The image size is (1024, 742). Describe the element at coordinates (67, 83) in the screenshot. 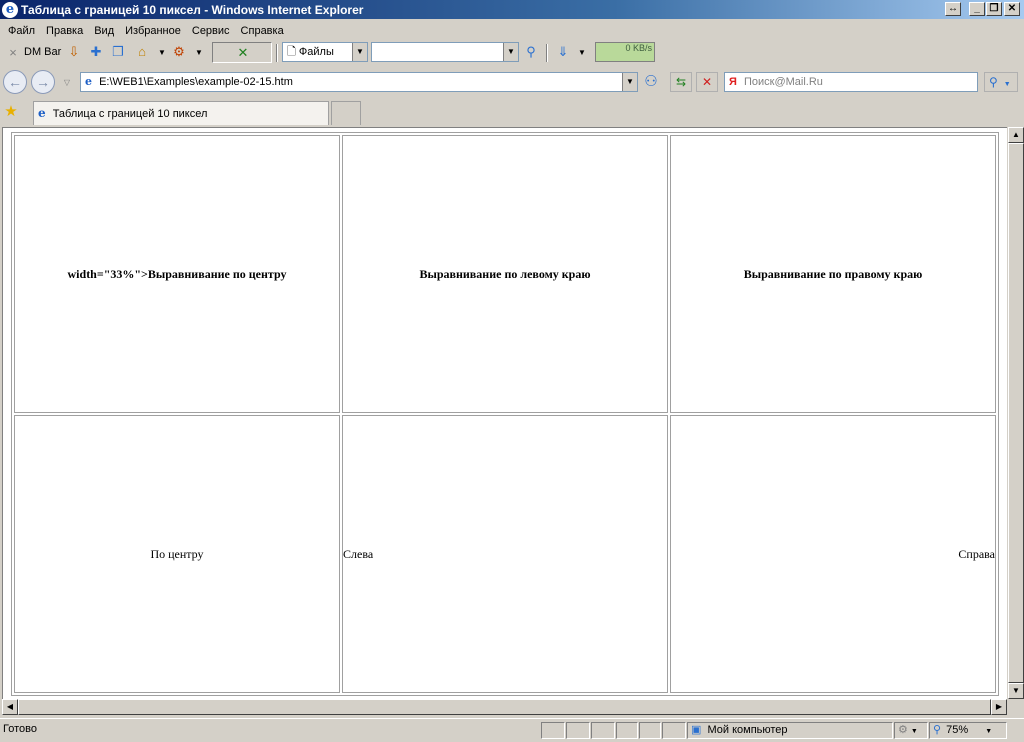

I see `history-dropdown-icon: ▽` at that location.